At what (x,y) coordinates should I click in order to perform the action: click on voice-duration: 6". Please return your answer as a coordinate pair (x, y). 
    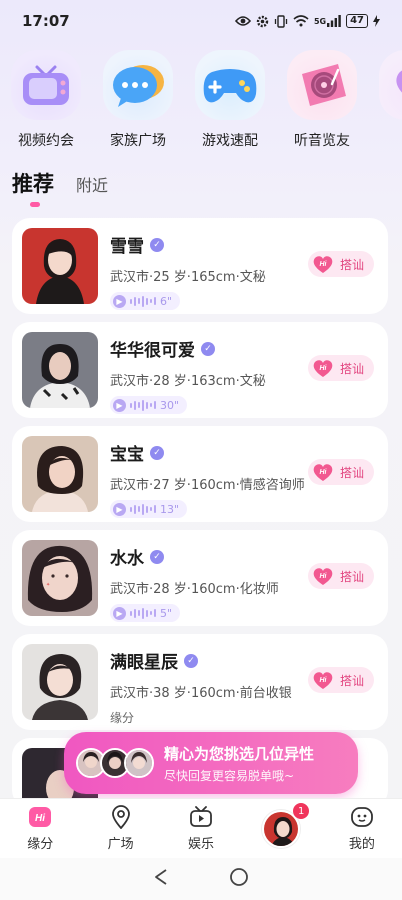
    Looking at the image, I should click on (166, 301).